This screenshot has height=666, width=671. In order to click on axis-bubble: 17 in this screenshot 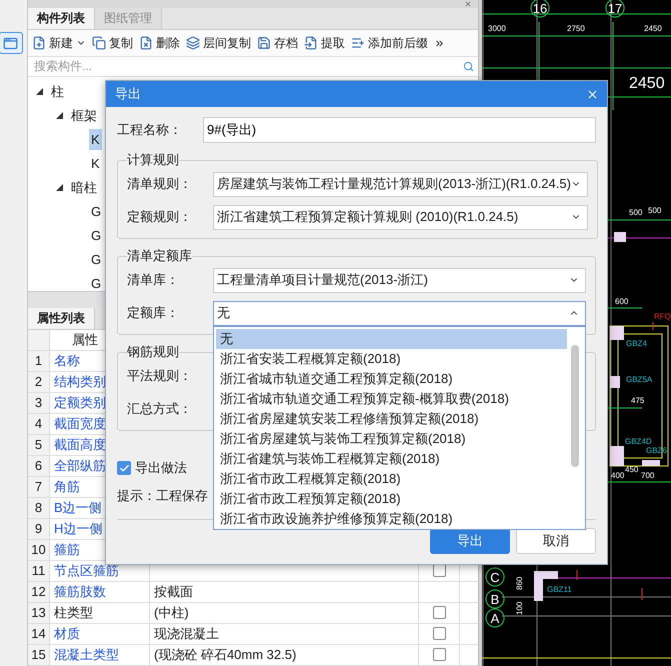, I will do `click(615, 9)`.